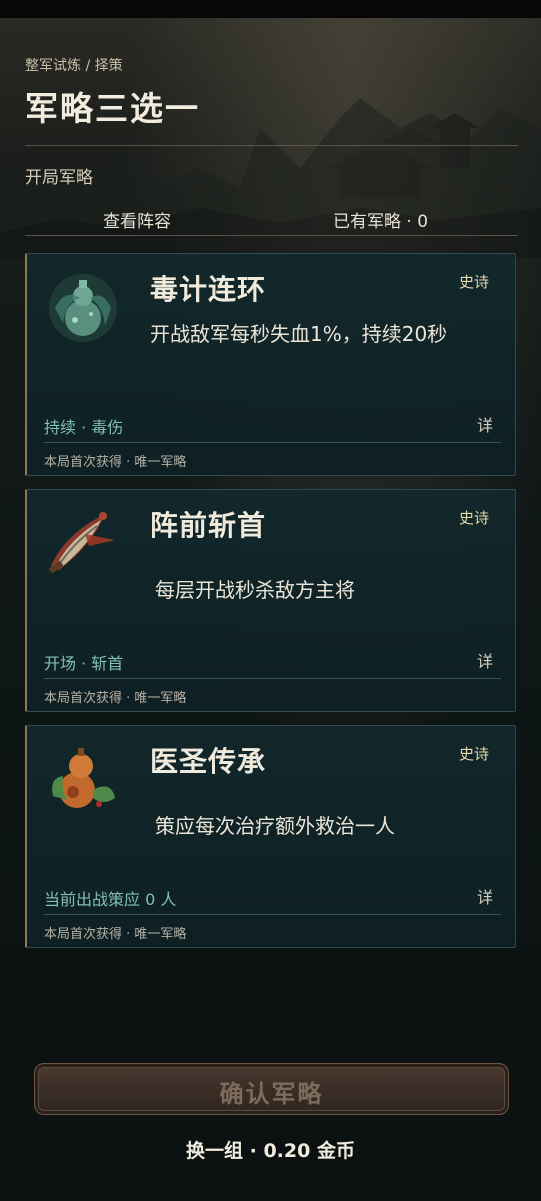 Image resolution: width=541 pixels, height=1201 pixels. What do you see at coordinates (380, 219) in the screenshot?
I see `owned-strategies-button: 已有军略 · 0` at bounding box center [380, 219].